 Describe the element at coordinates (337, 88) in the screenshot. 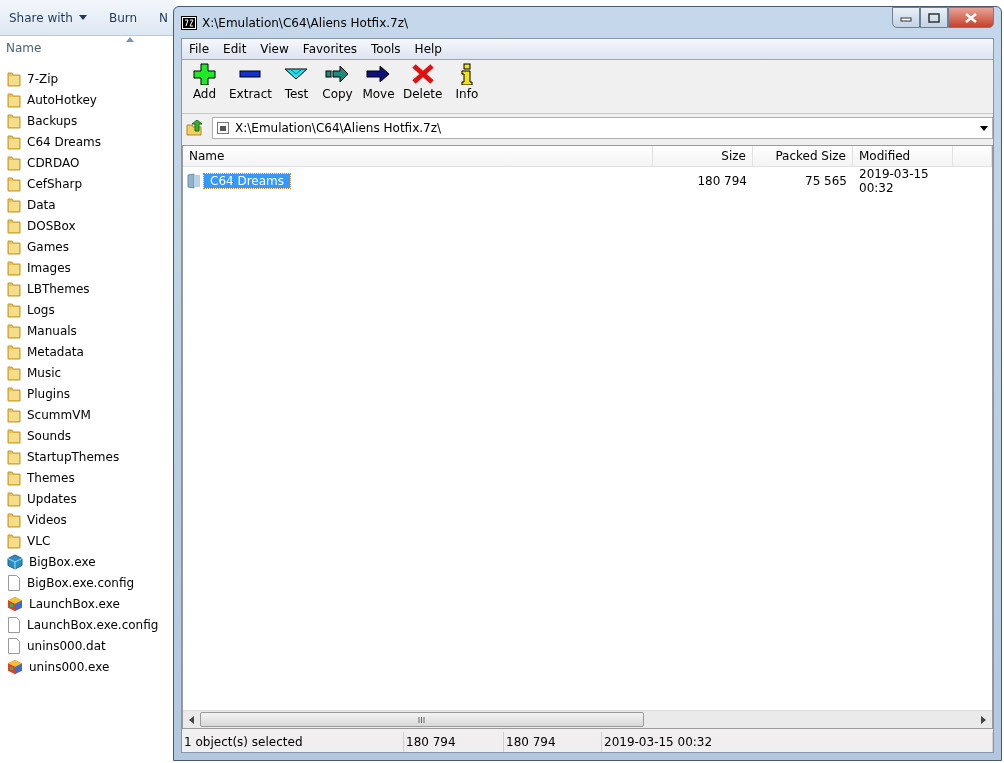

I see `toolbar-button: Copy` at that location.